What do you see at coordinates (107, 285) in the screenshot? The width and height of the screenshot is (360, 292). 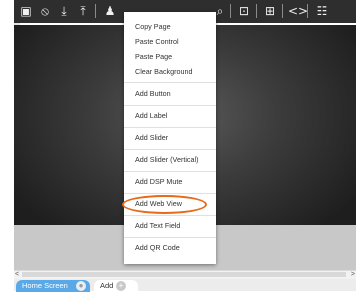 I see `tab-label: Add` at bounding box center [107, 285].